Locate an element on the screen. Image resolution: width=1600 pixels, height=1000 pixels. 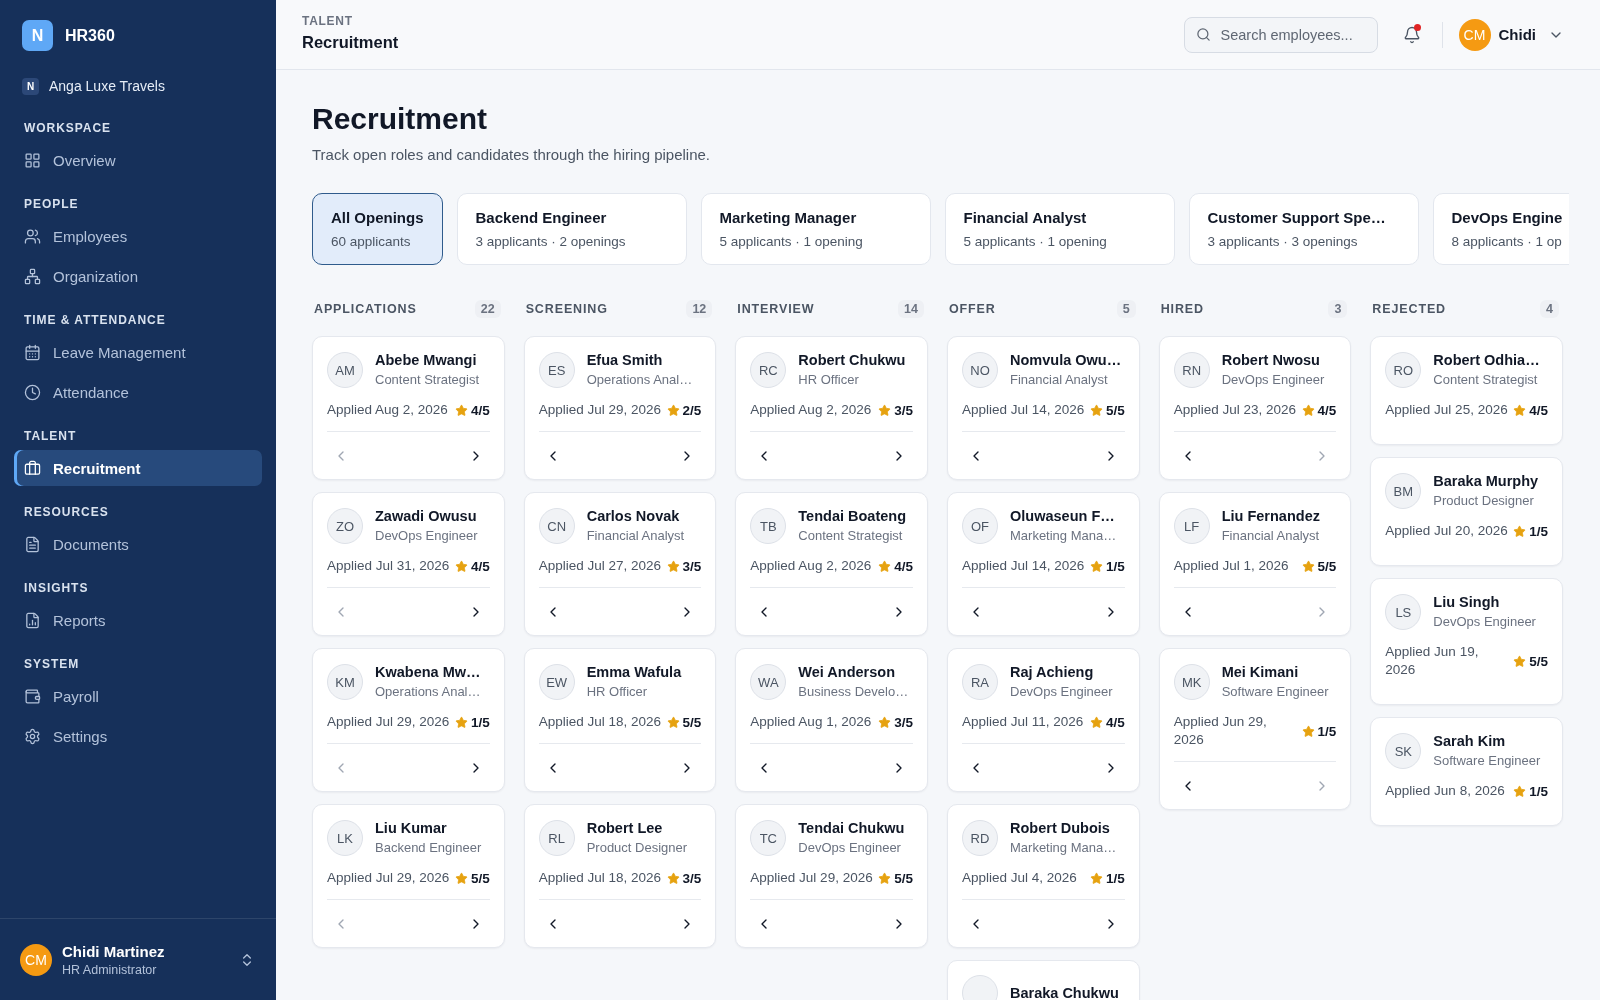
candidate-card: LF Liu Fernandez Financial Analyst Applied Jul 1, 2026 5/5 is located at coordinates (1255, 564).